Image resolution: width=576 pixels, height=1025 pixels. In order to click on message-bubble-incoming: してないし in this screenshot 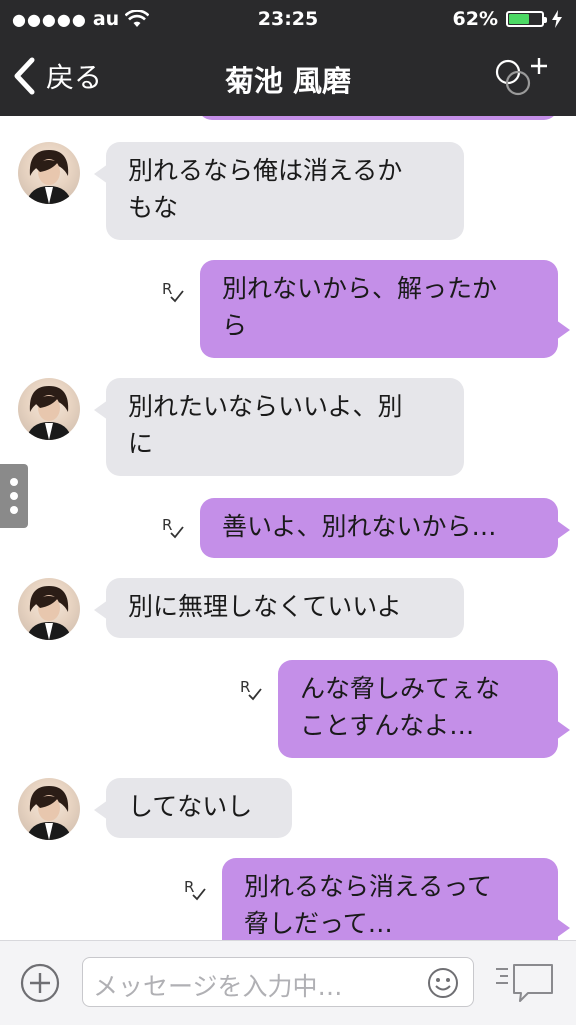, I will do `click(193, 808)`.